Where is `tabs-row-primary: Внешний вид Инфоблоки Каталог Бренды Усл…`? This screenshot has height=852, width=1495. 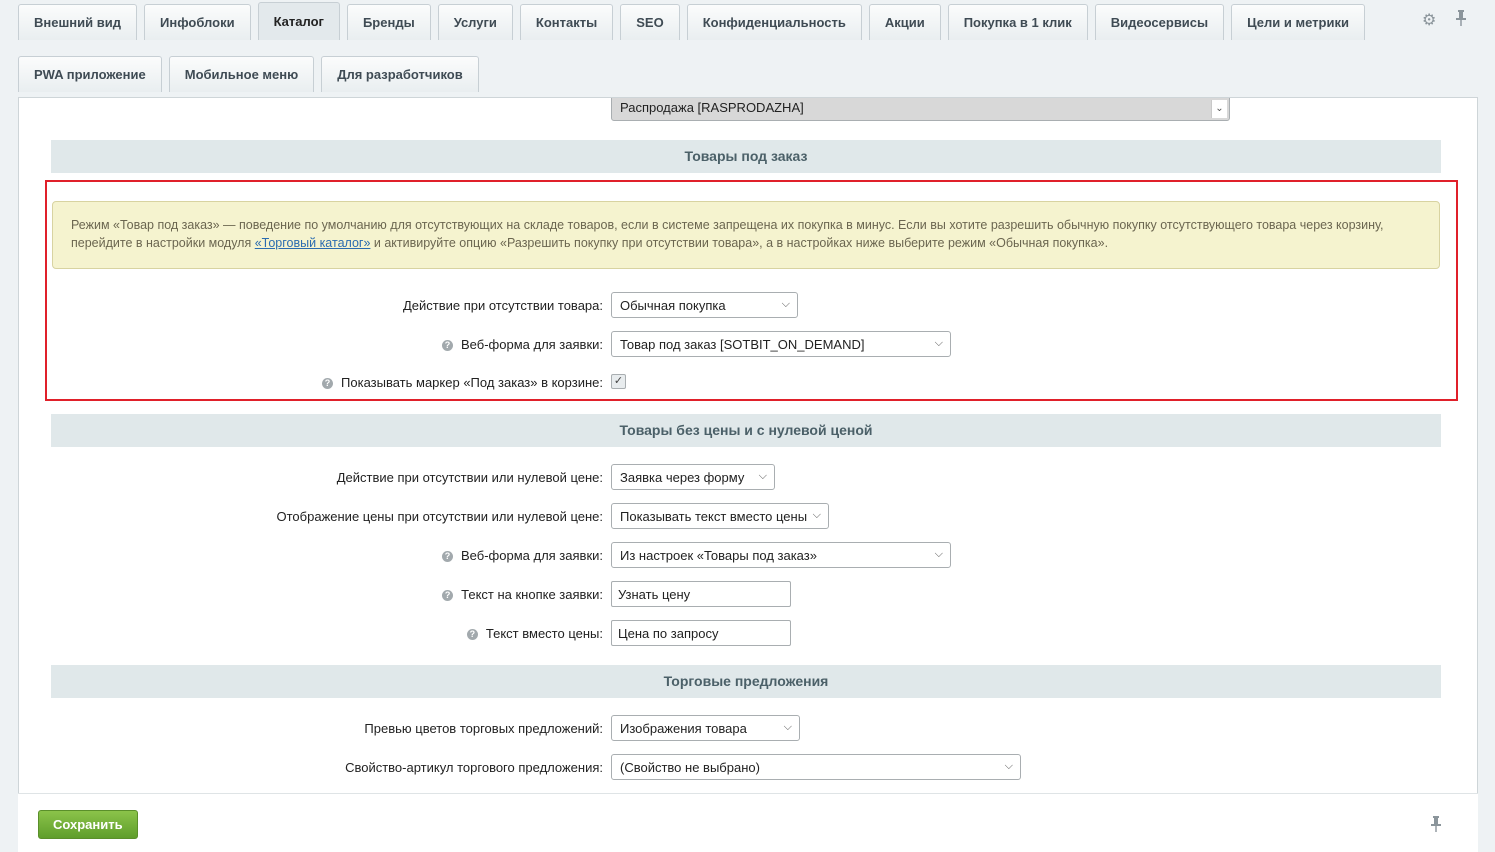 tabs-row-primary: Внешний вид Инфоблоки Каталог Бренды Усл… is located at coordinates (695, 21).